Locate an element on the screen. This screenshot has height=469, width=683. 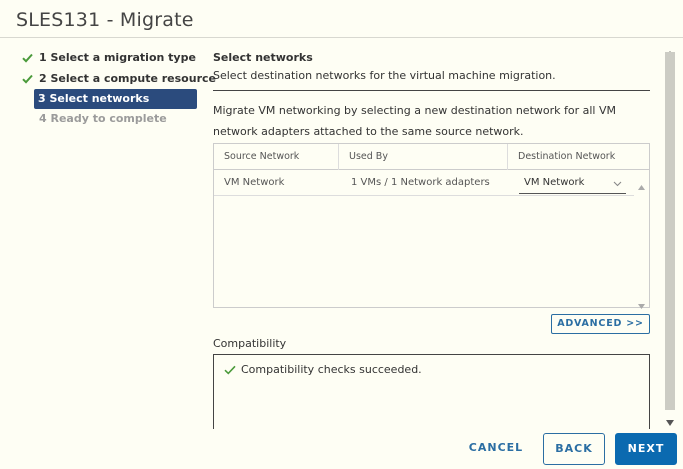
vertical-scrollbar is located at coordinates (670, 233).